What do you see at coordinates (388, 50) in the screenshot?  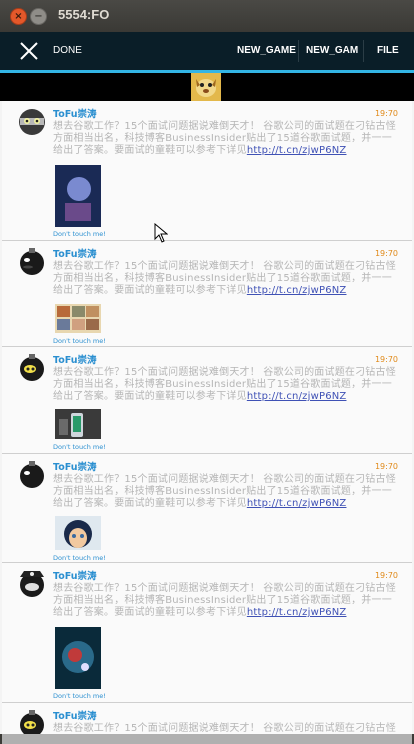 I see `file-menu-item: FILE` at bounding box center [388, 50].